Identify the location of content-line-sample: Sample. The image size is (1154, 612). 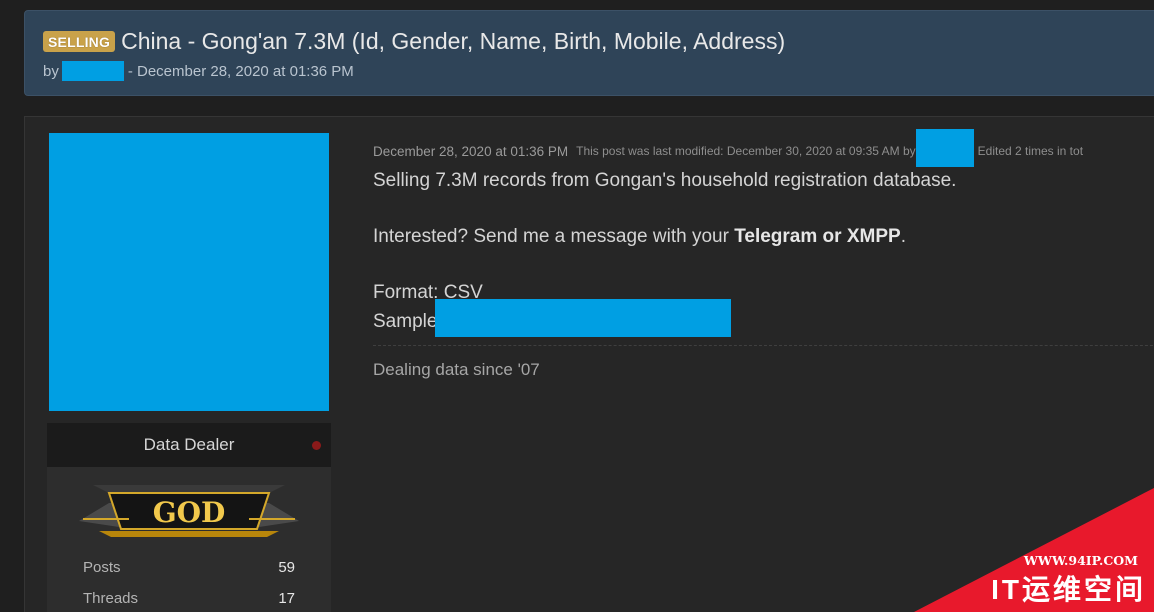
(763, 318).